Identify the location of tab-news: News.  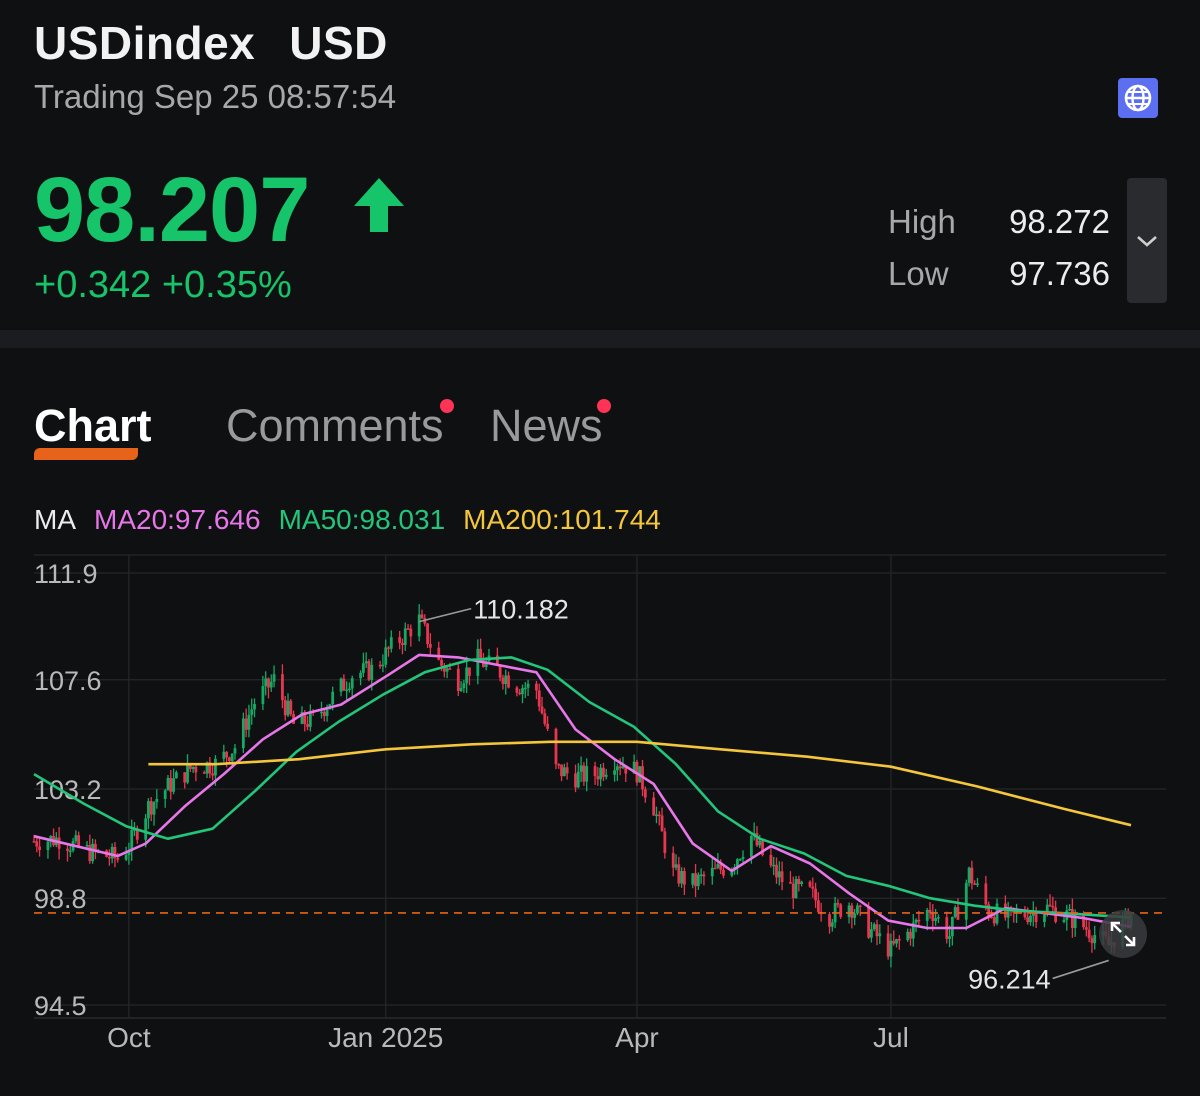
(546, 426).